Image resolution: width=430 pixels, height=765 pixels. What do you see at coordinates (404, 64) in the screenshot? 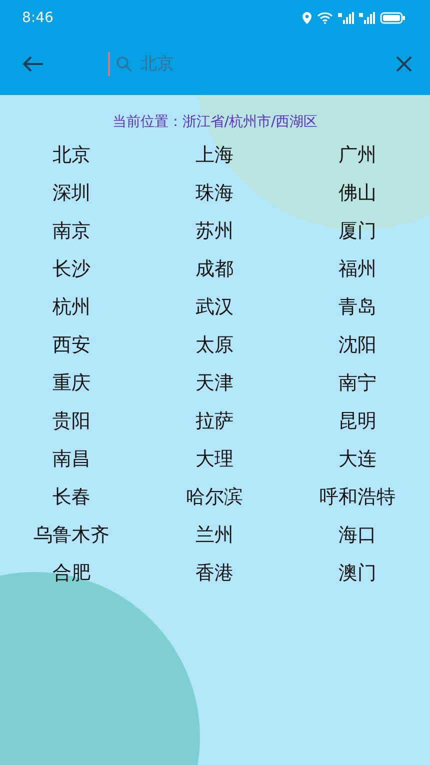
I see `close-icon` at bounding box center [404, 64].